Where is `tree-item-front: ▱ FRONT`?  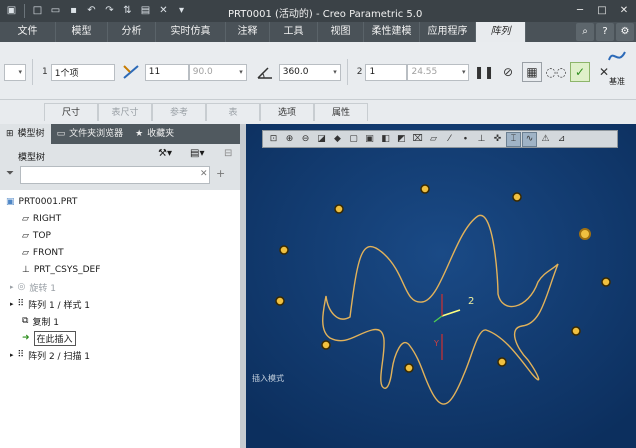 tree-item-front: ▱ FRONT is located at coordinates (43, 253).